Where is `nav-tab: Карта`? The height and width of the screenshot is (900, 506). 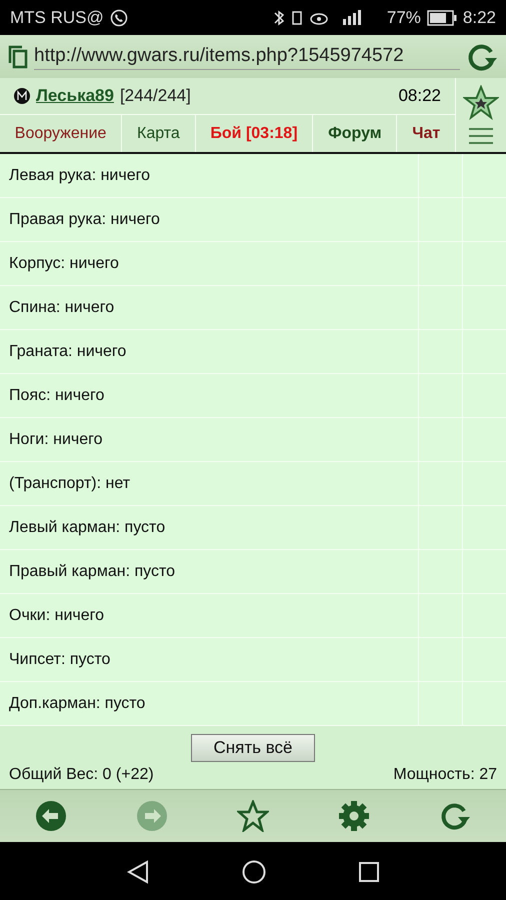
nav-tab: Карта is located at coordinates (158, 133).